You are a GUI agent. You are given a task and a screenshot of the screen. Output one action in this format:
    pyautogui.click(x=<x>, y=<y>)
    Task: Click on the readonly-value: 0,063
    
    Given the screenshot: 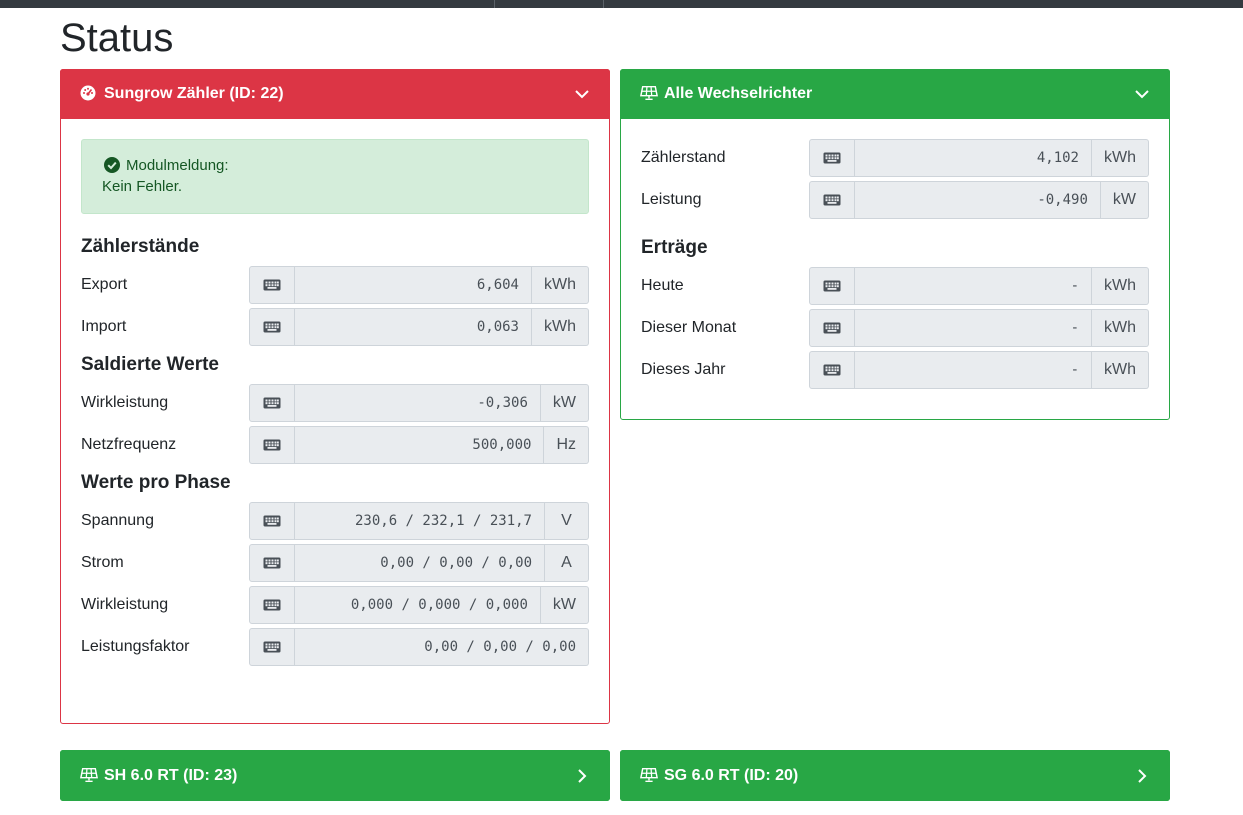 What is the action you would take?
    pyautogui.click(x=413, y=327)
    